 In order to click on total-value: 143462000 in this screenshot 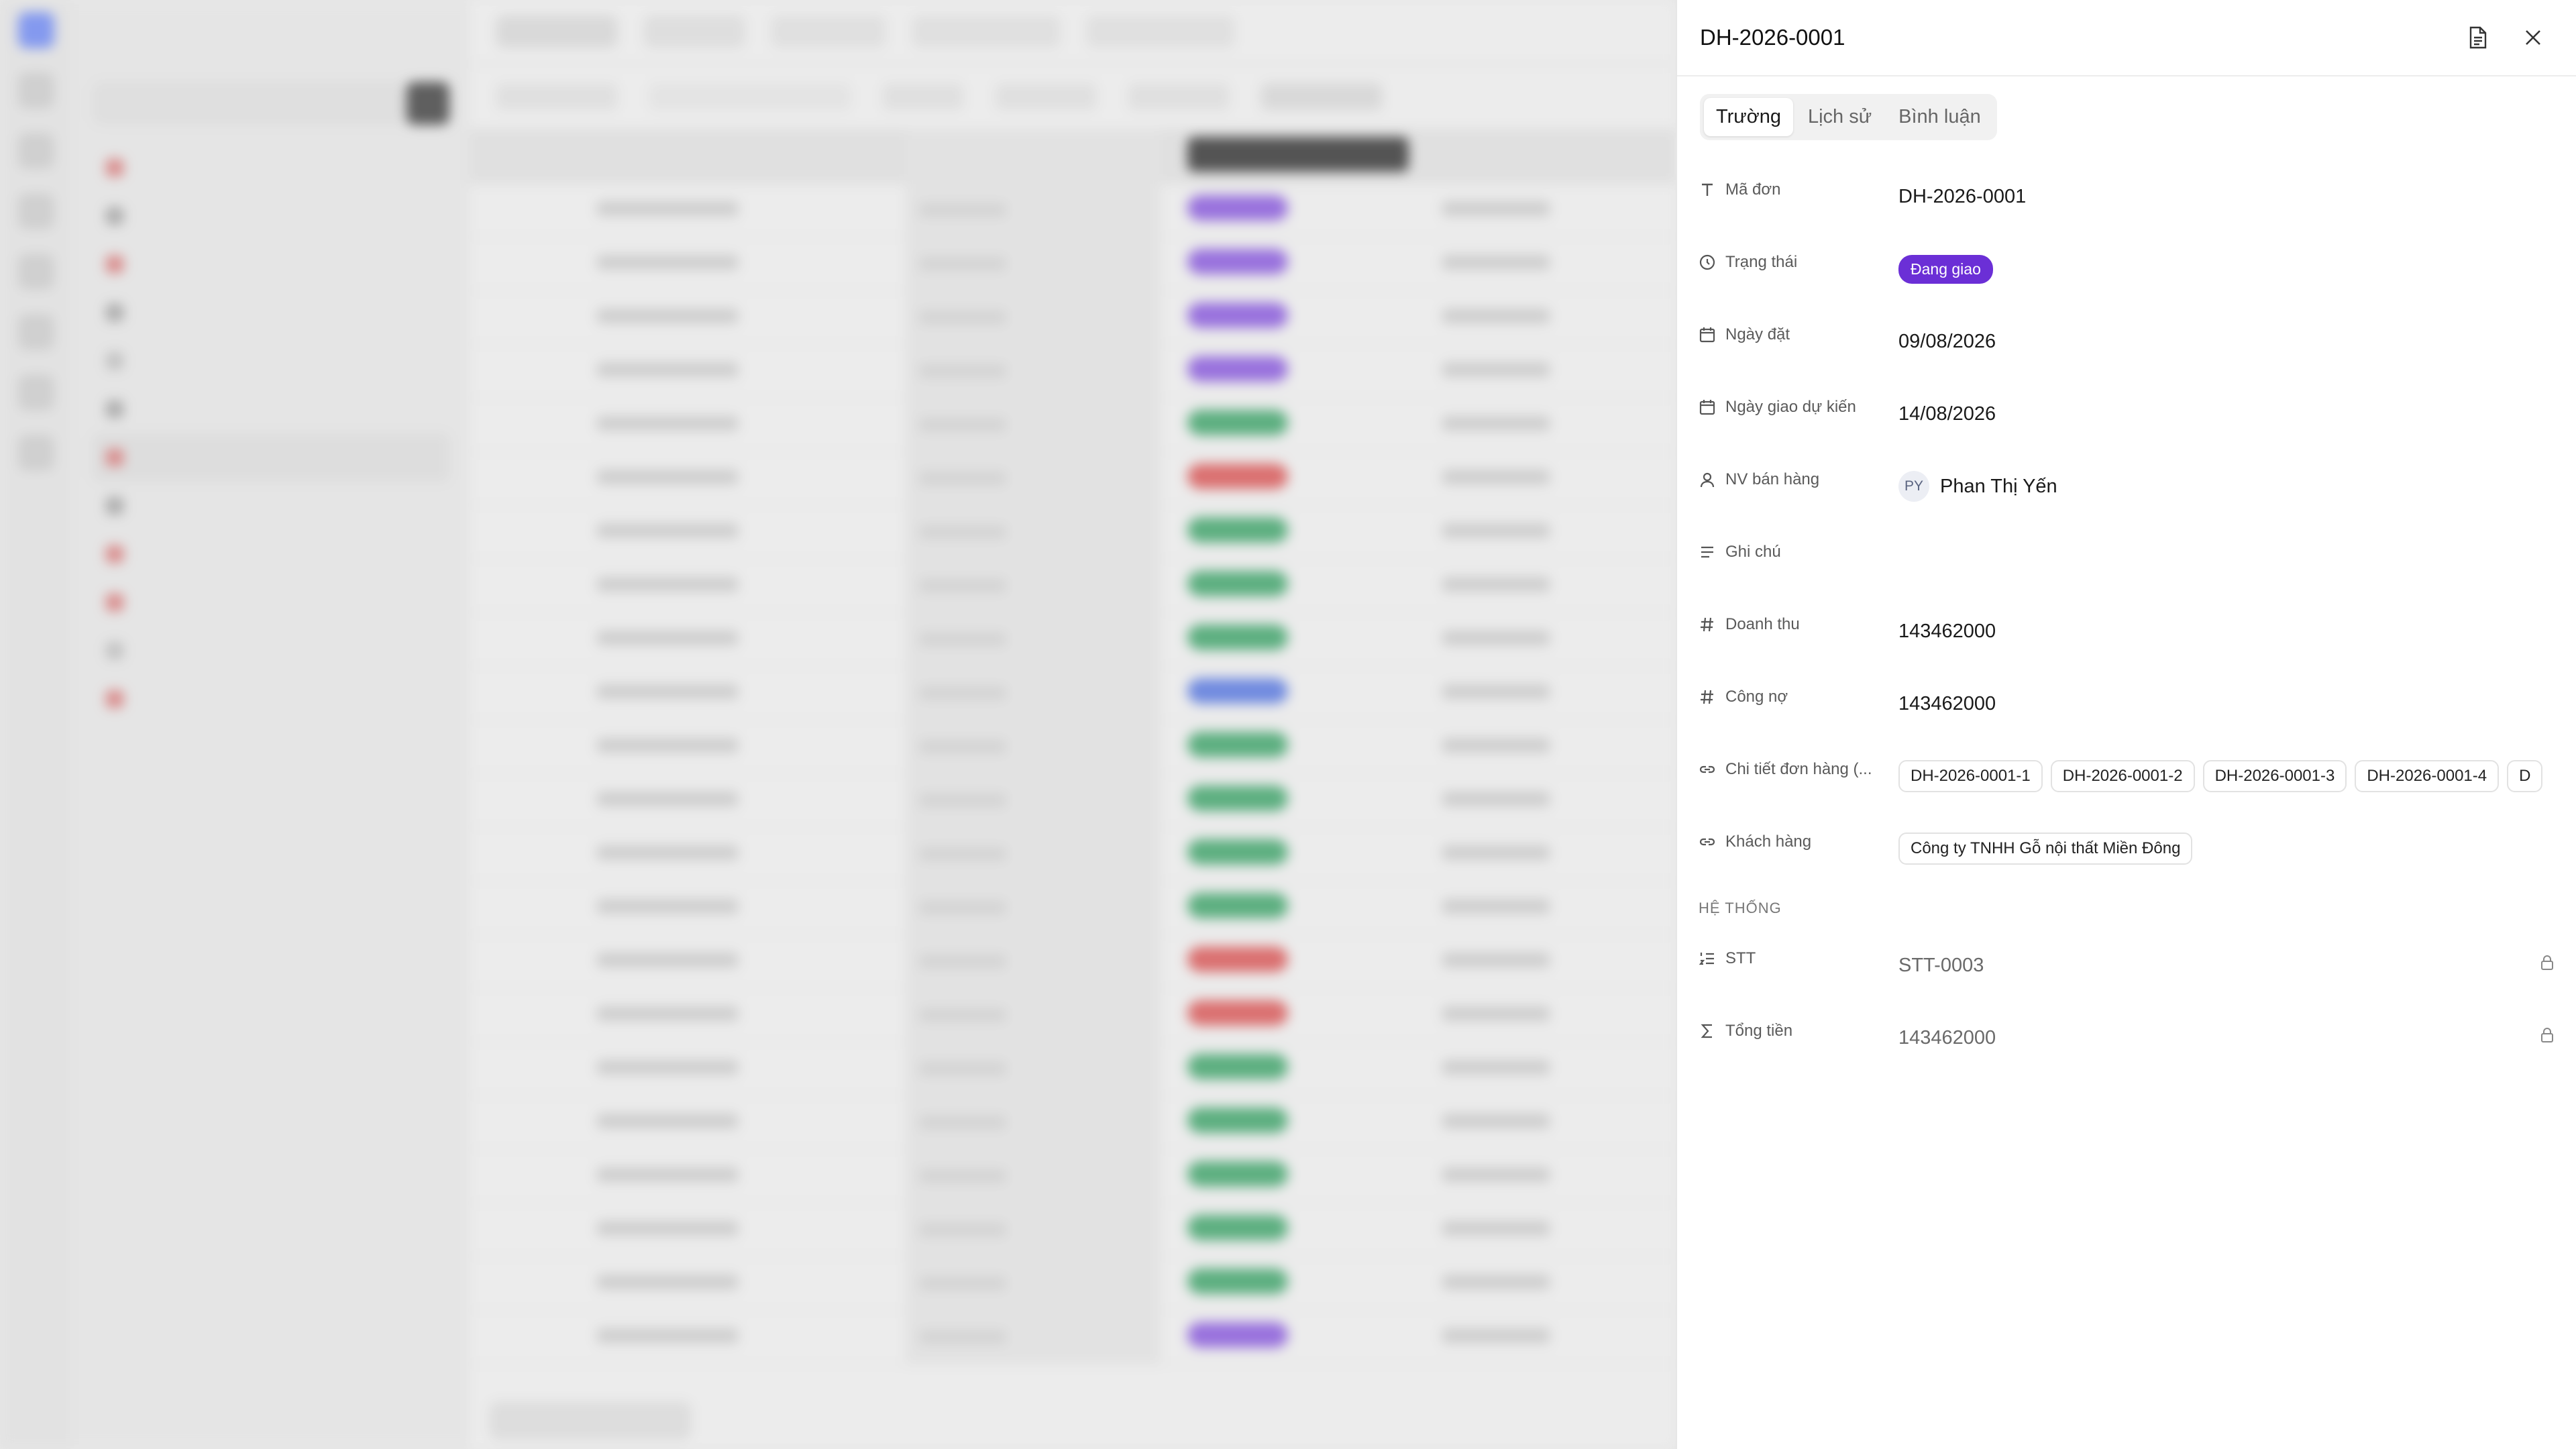, I will do `click(1947, 1037)`.